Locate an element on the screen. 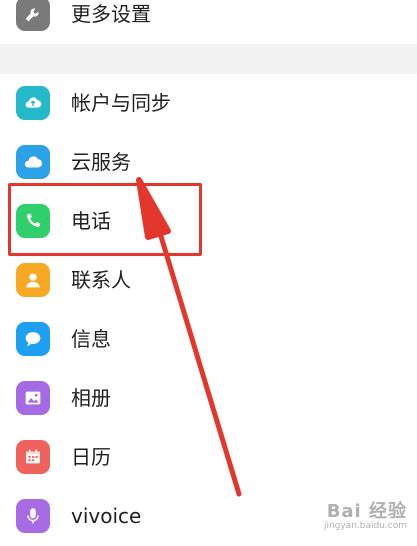 The width and height of the screenshot is (417, 546). settings-item-album: 相册 is located at coordinates (208, 398).